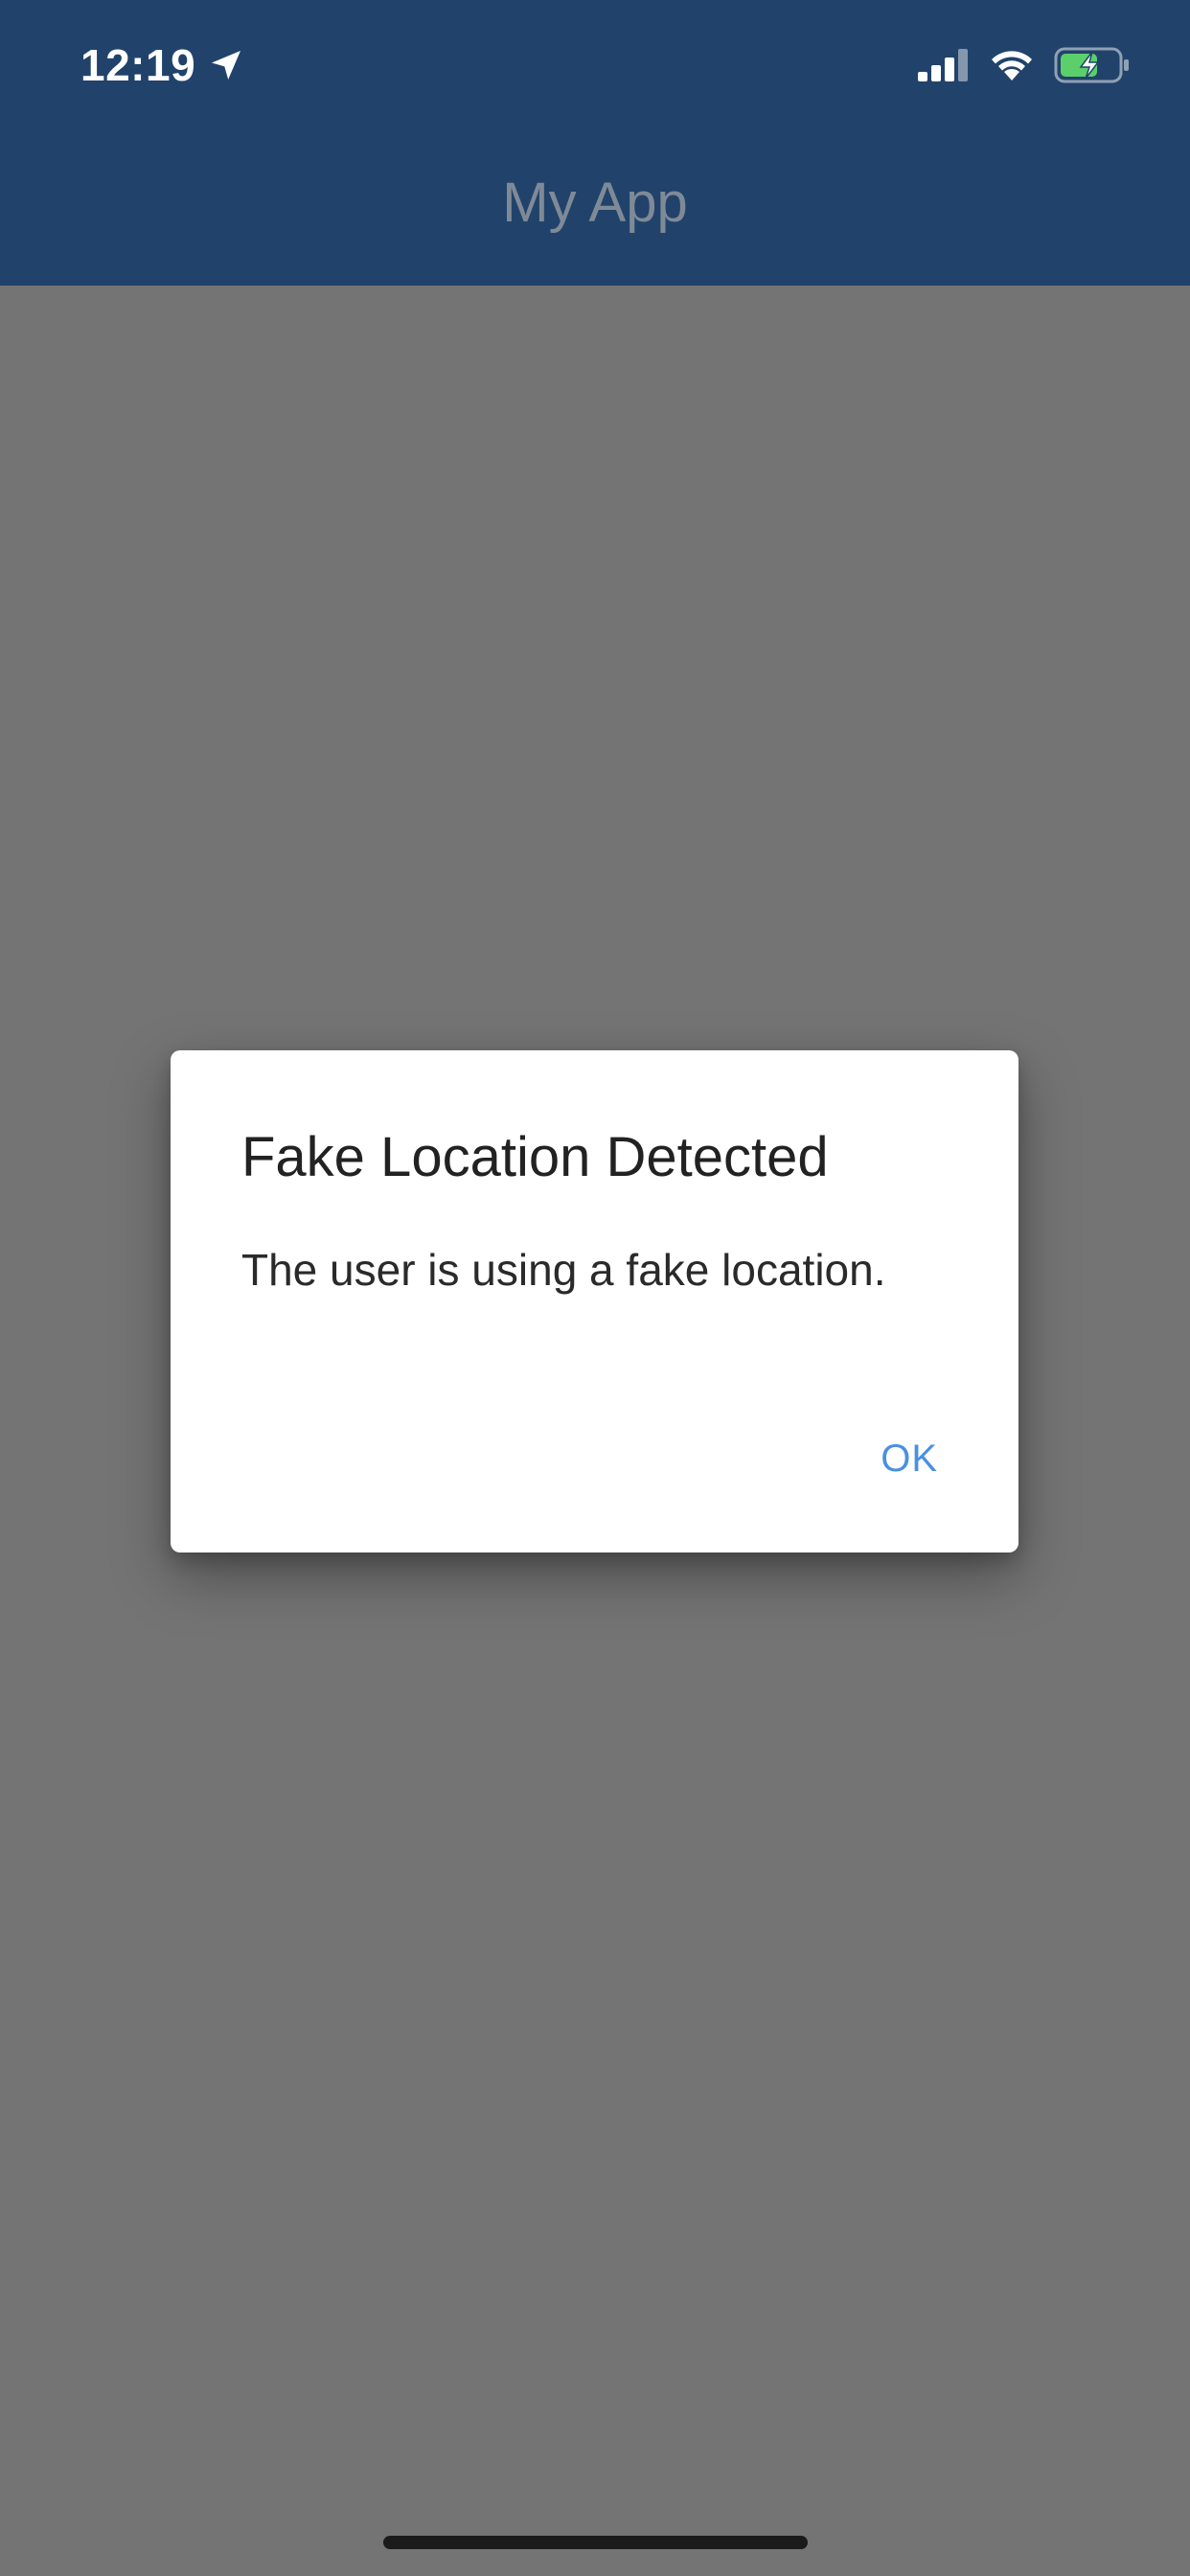 Image resolution: width=1190 pixels, height=2576 pixels. What do you see at coordinates (1012, 65) in the screenshot?
I see `wifi-icon` at bounding box center [1012, 65].